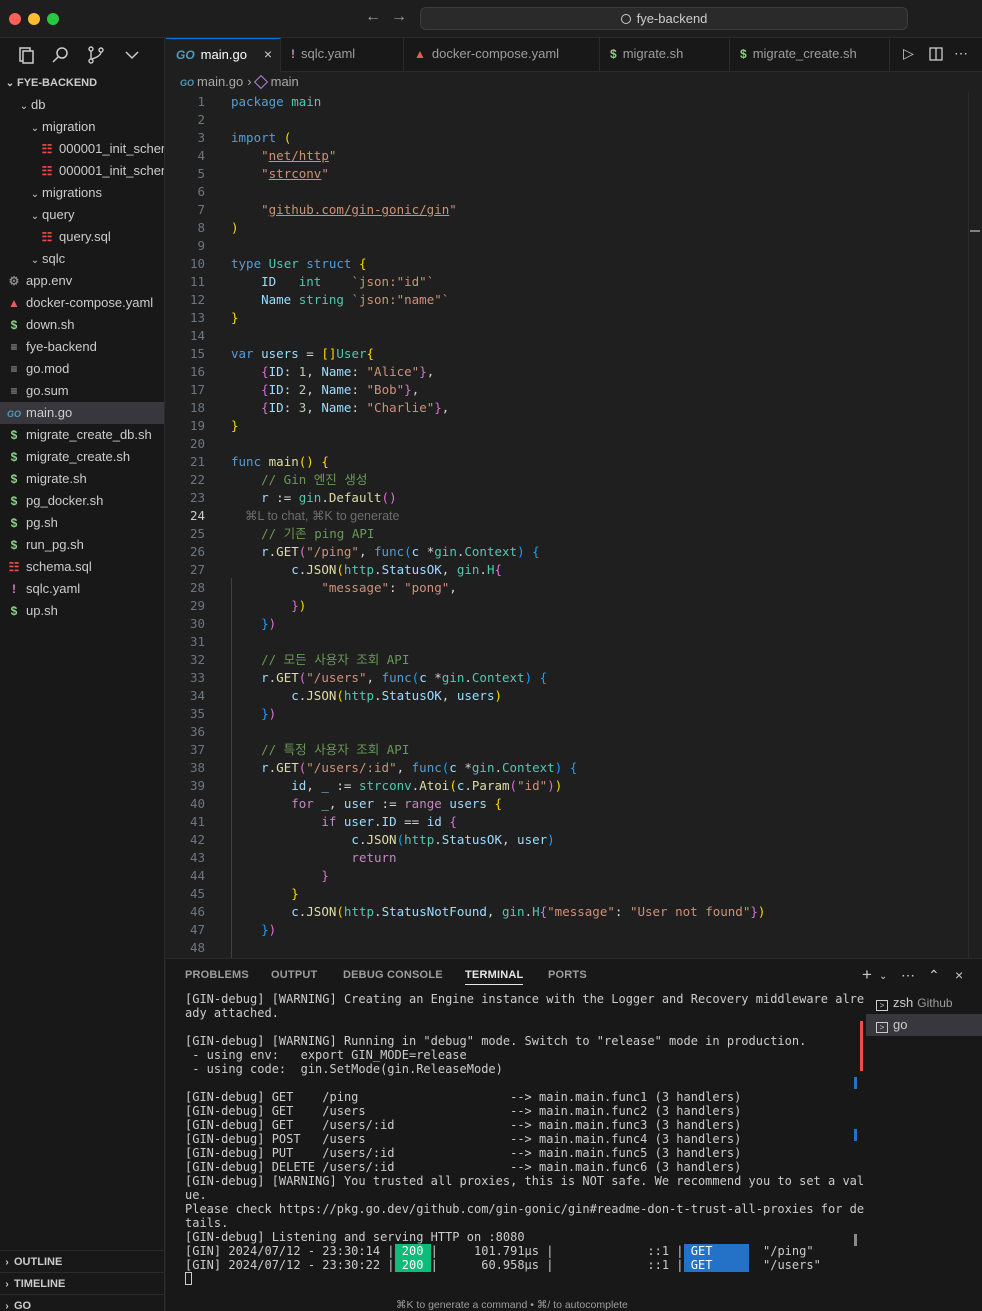 The height and width of the screenshot is (1311, 982). I want to click on code-line: 16 {ID: 1, Name: "Alice"},, so click(566, 372).